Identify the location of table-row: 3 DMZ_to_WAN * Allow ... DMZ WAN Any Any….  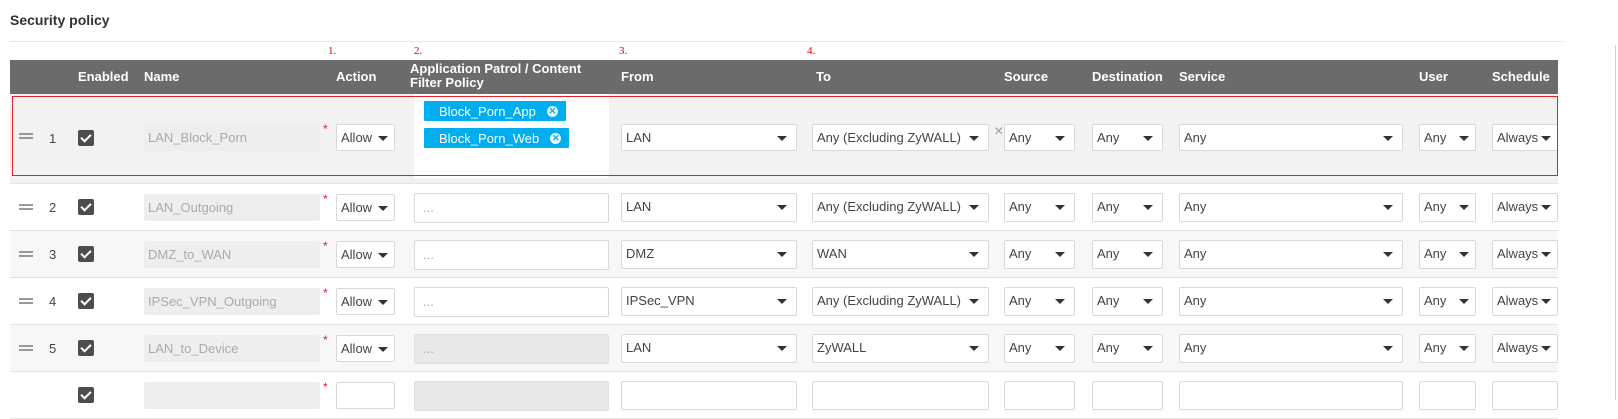
(784, 254).